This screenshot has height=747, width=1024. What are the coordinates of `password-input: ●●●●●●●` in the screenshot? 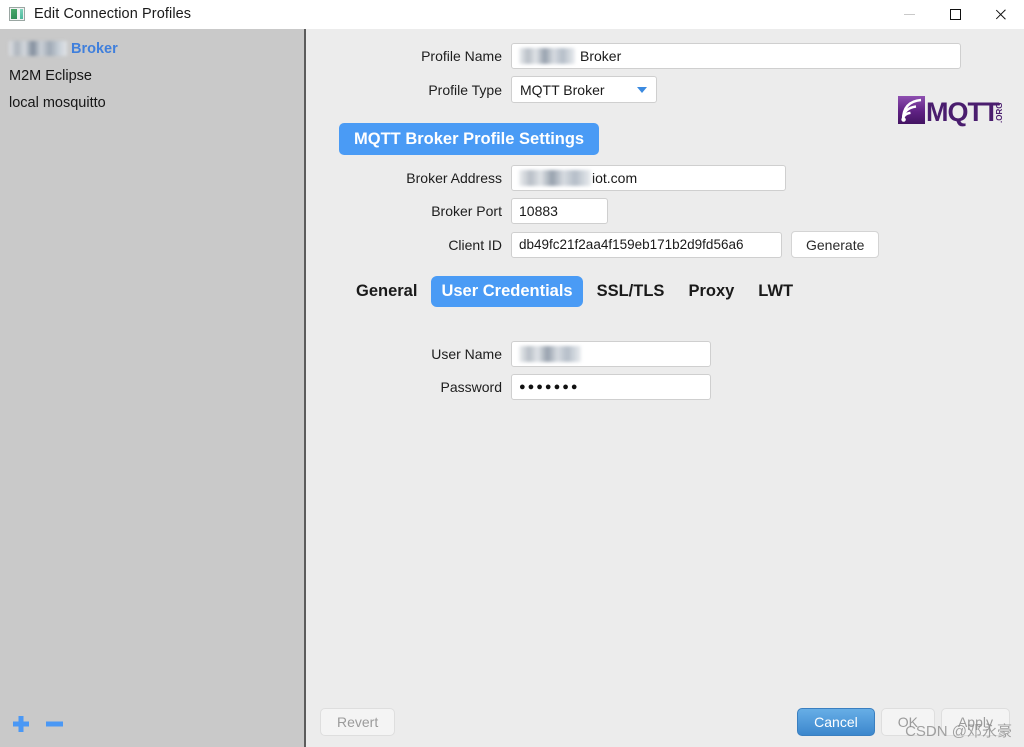 It's located at (611, 387).